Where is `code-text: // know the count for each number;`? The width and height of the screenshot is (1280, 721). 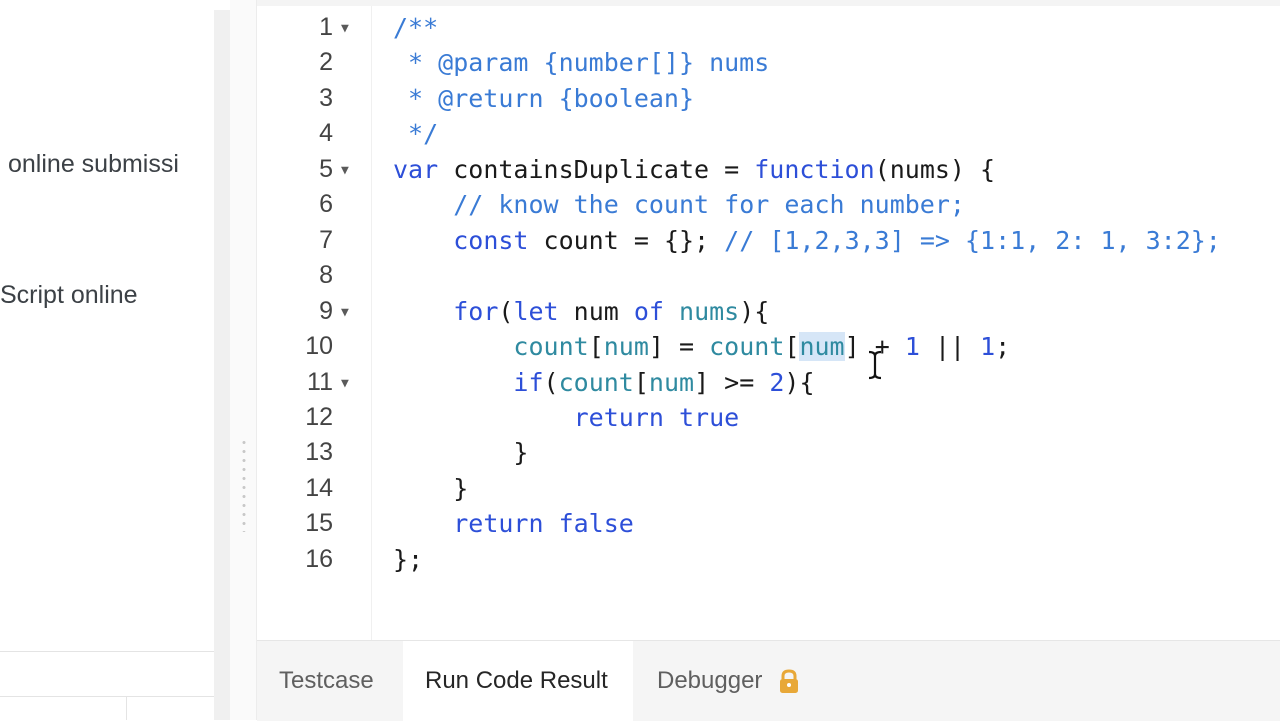 code-text: // know the count for each number; is located at coordinates (679, 204).